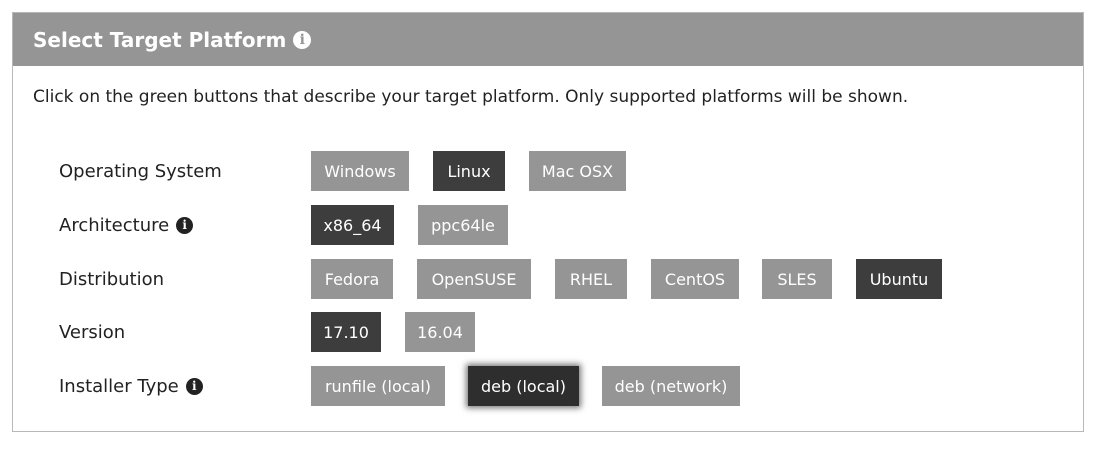 This screenshot has width=1100, height=449. What do you see at coordinates (523, 386) in the screenshot?
I see `option-deb-local: deb (local)` at bounding box center [523, 386].